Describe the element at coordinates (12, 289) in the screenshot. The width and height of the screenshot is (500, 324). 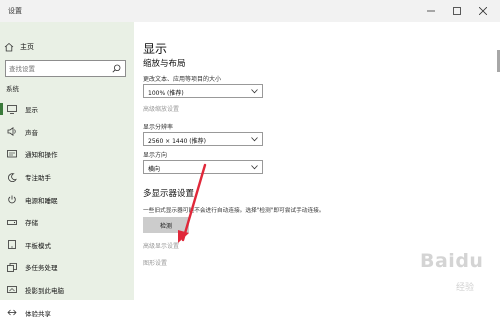
I see `project-icon` at that location.